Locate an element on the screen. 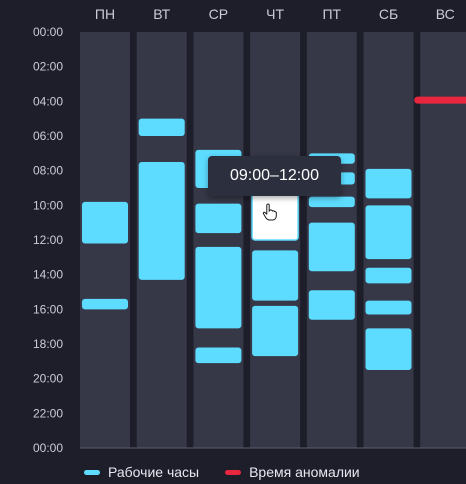 This screenshot has width=466, height=484. legend-item-work: Рабочие часы is located at coordinates (141, 472).